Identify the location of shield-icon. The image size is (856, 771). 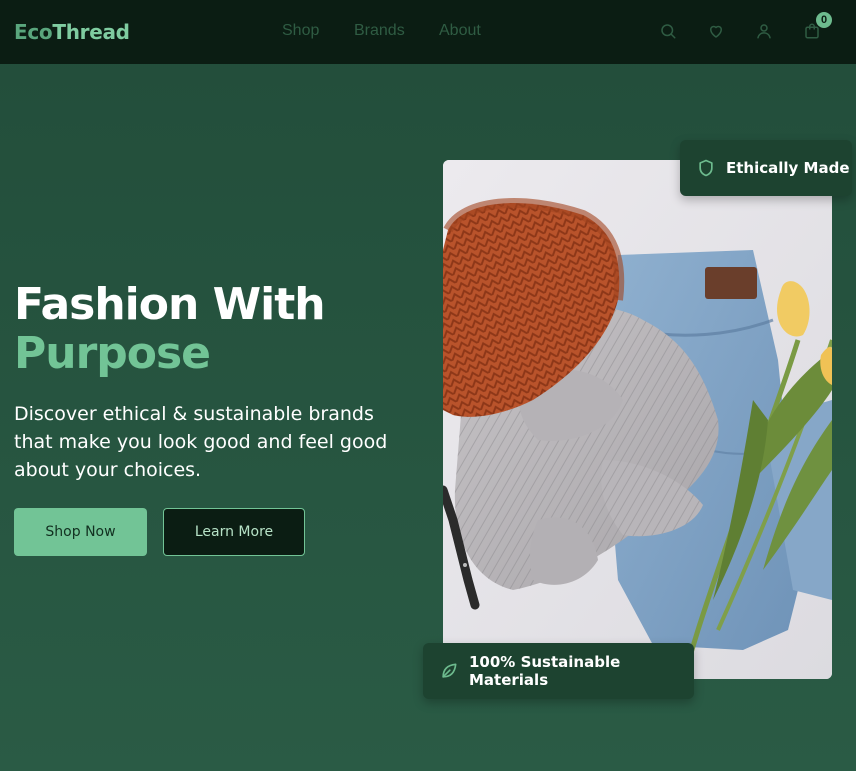
(706, 168).